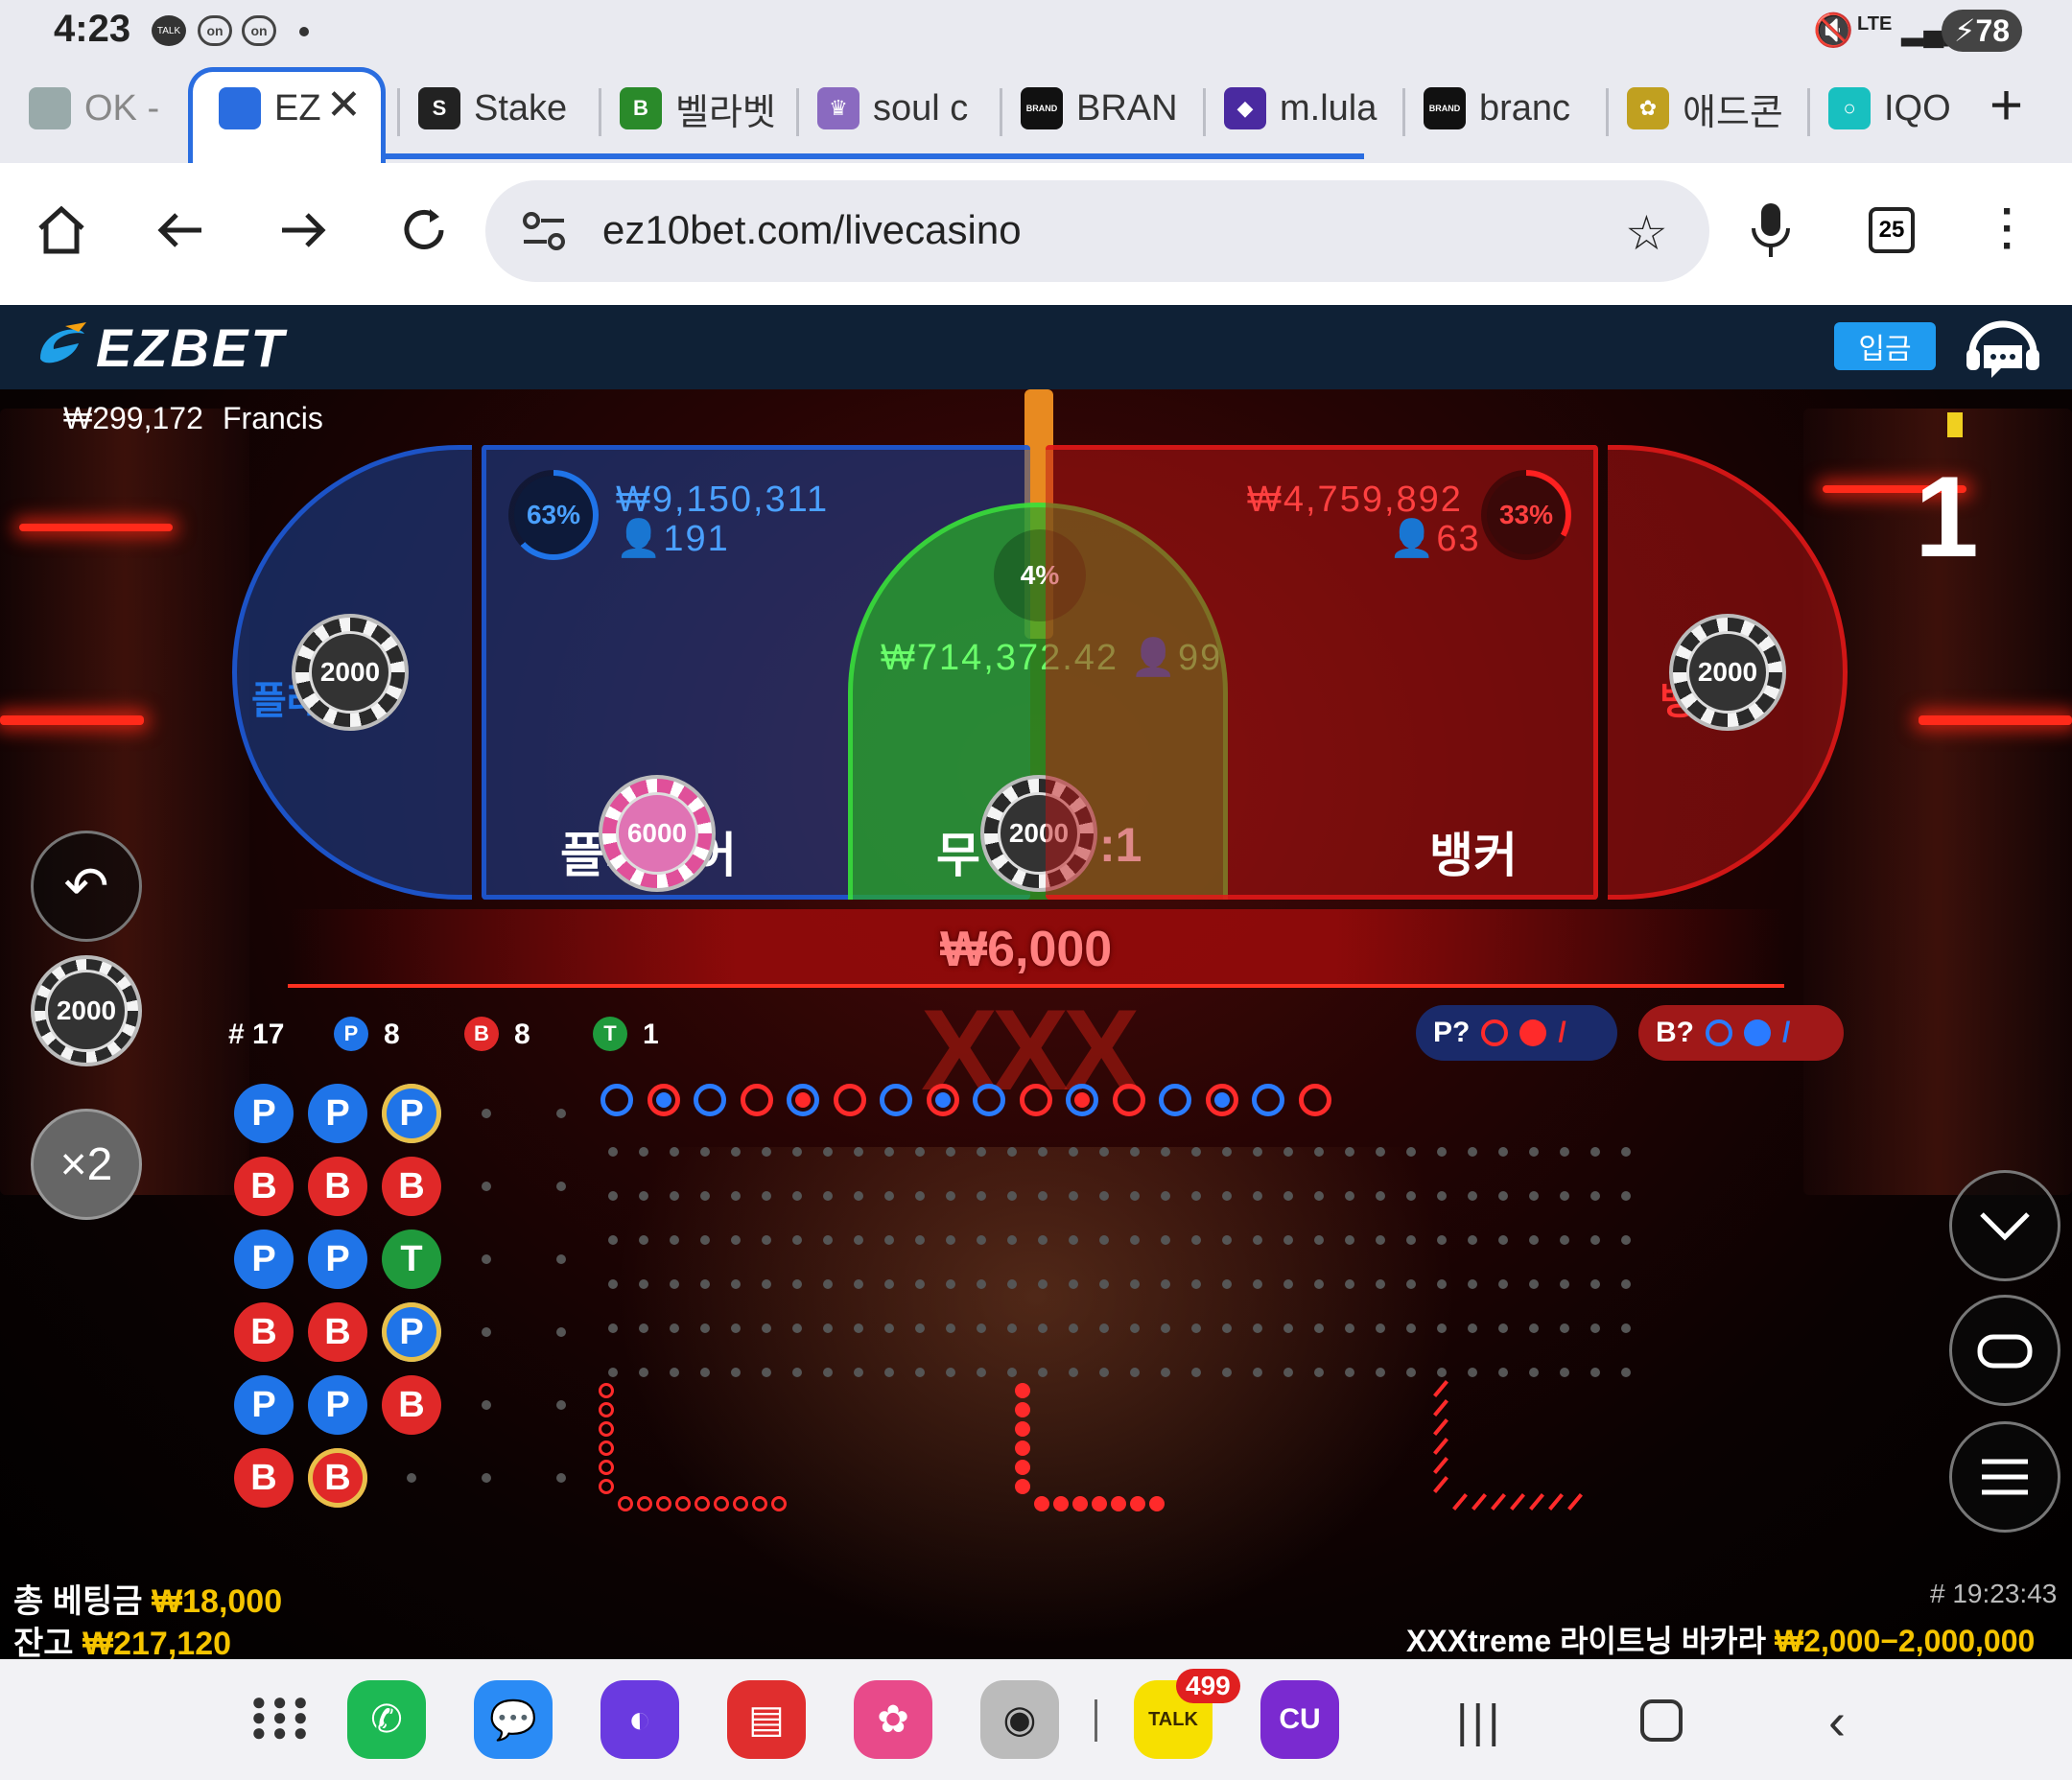  What do you see at coordinates (1837, 1721) in the screenshot?
I see `back-nav-icon: ‹` at bounding box center [1837, 1721].